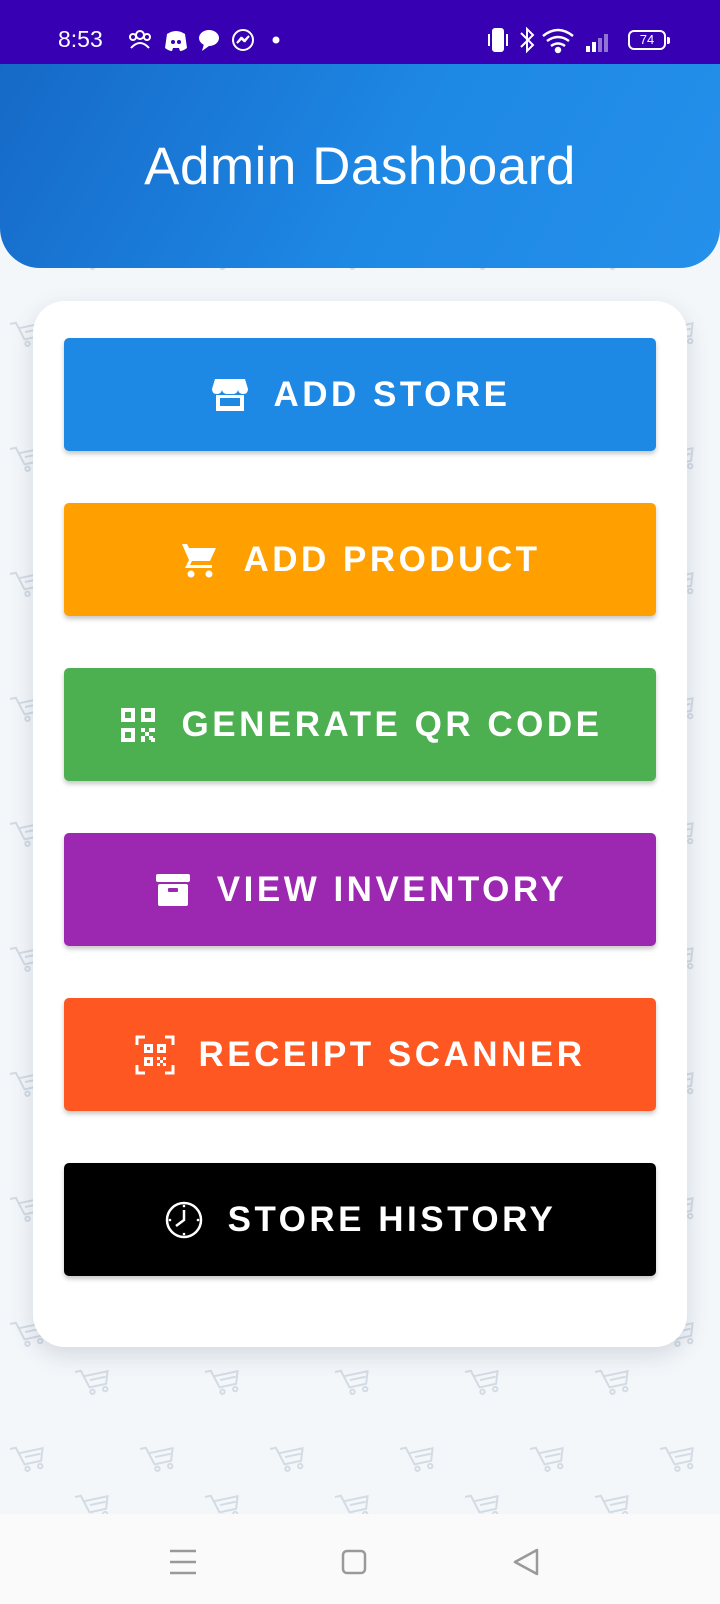 The width and height of the screenshot is (720, 1604). Describe the element at coordinates (392, 889) in the screenshot. I see `view-inventory-label: VIEW INVENTORY` at that location.